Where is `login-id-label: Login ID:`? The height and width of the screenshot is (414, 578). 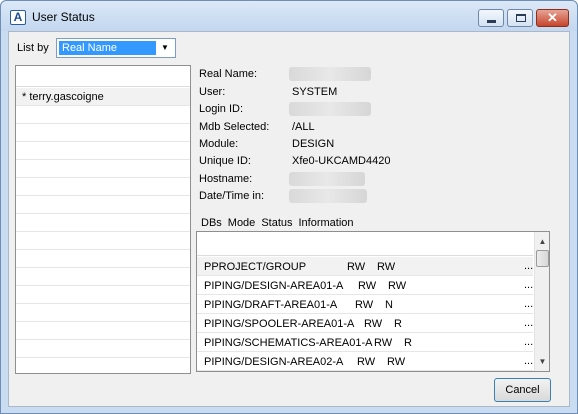 login-id-label: Login ID: is located at coordinates (221, 109).